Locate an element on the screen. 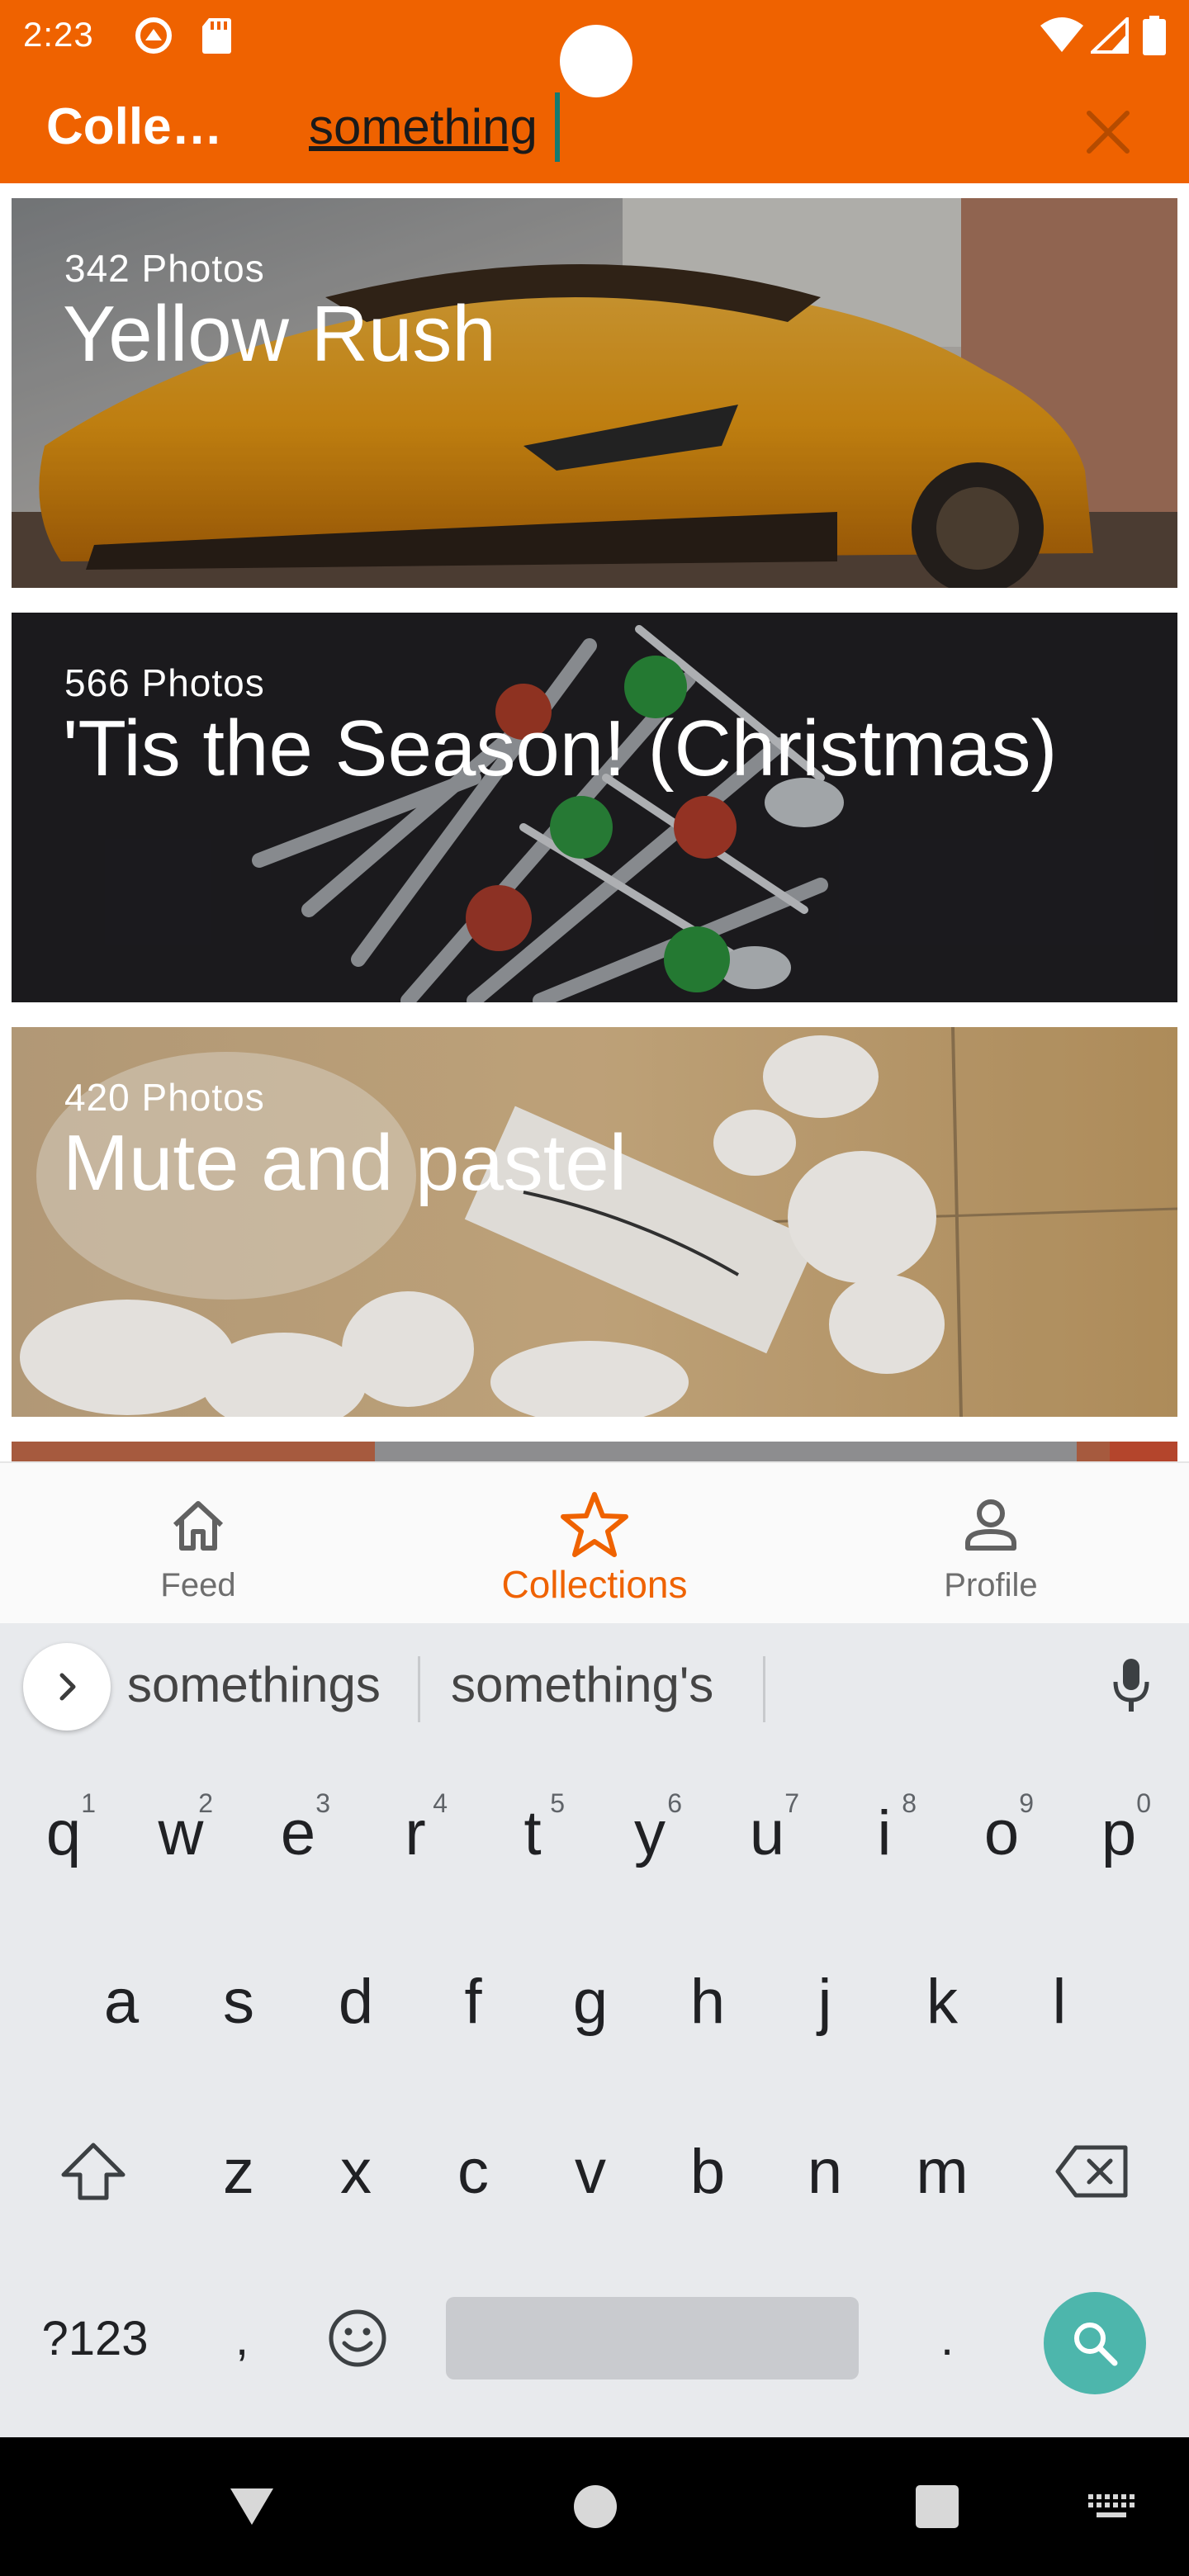 The height and width of the screenshot is (2576, 1189). emoji-icon is located at coordinates (357, 2338).